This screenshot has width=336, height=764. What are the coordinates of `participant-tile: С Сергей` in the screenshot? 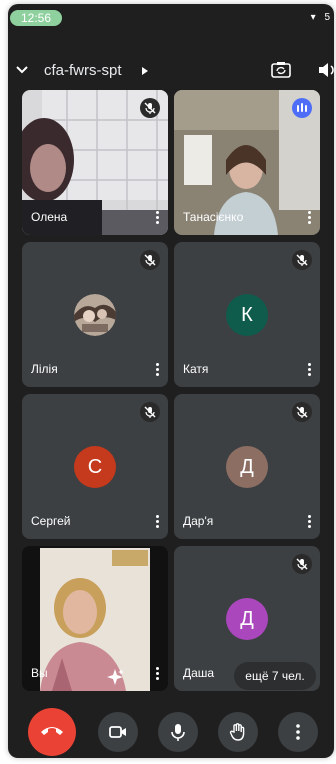 It's located at (95, 466).